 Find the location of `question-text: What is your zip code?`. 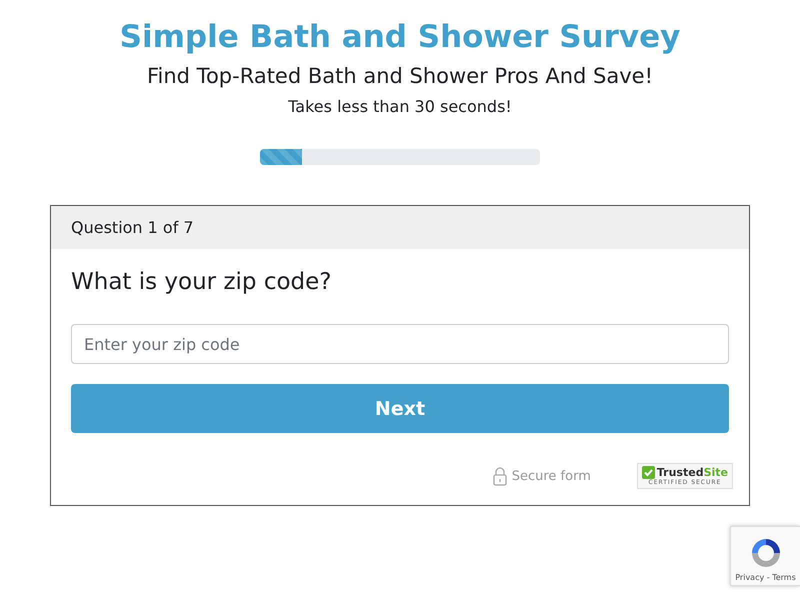

question-text: What is your zip code? is located at coordinates (202, 282).